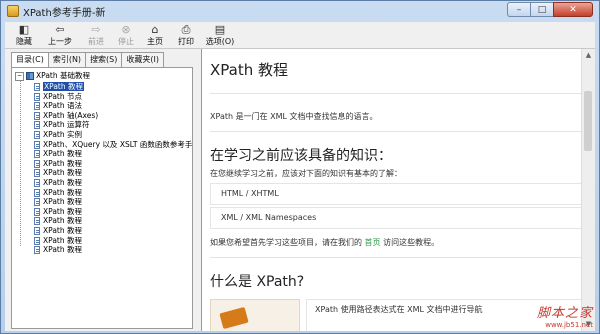 The height and width of the screenshot is (334, 600). Describe the element at coordinates (20, 163) in the screenshot. I see `tree-guide-line` at that location.